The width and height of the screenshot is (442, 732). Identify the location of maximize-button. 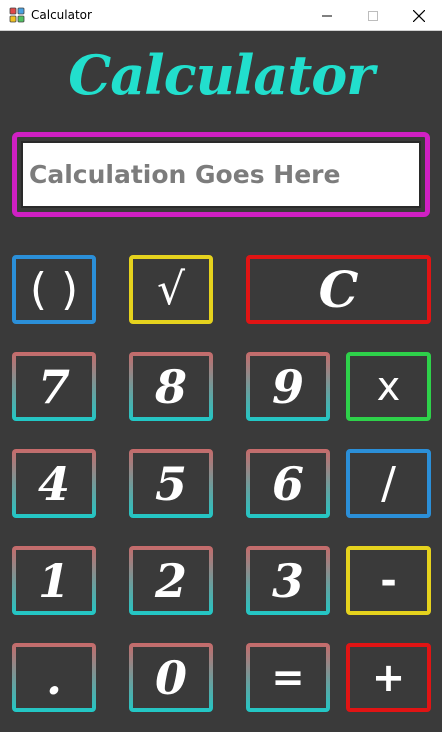
(373, 15).